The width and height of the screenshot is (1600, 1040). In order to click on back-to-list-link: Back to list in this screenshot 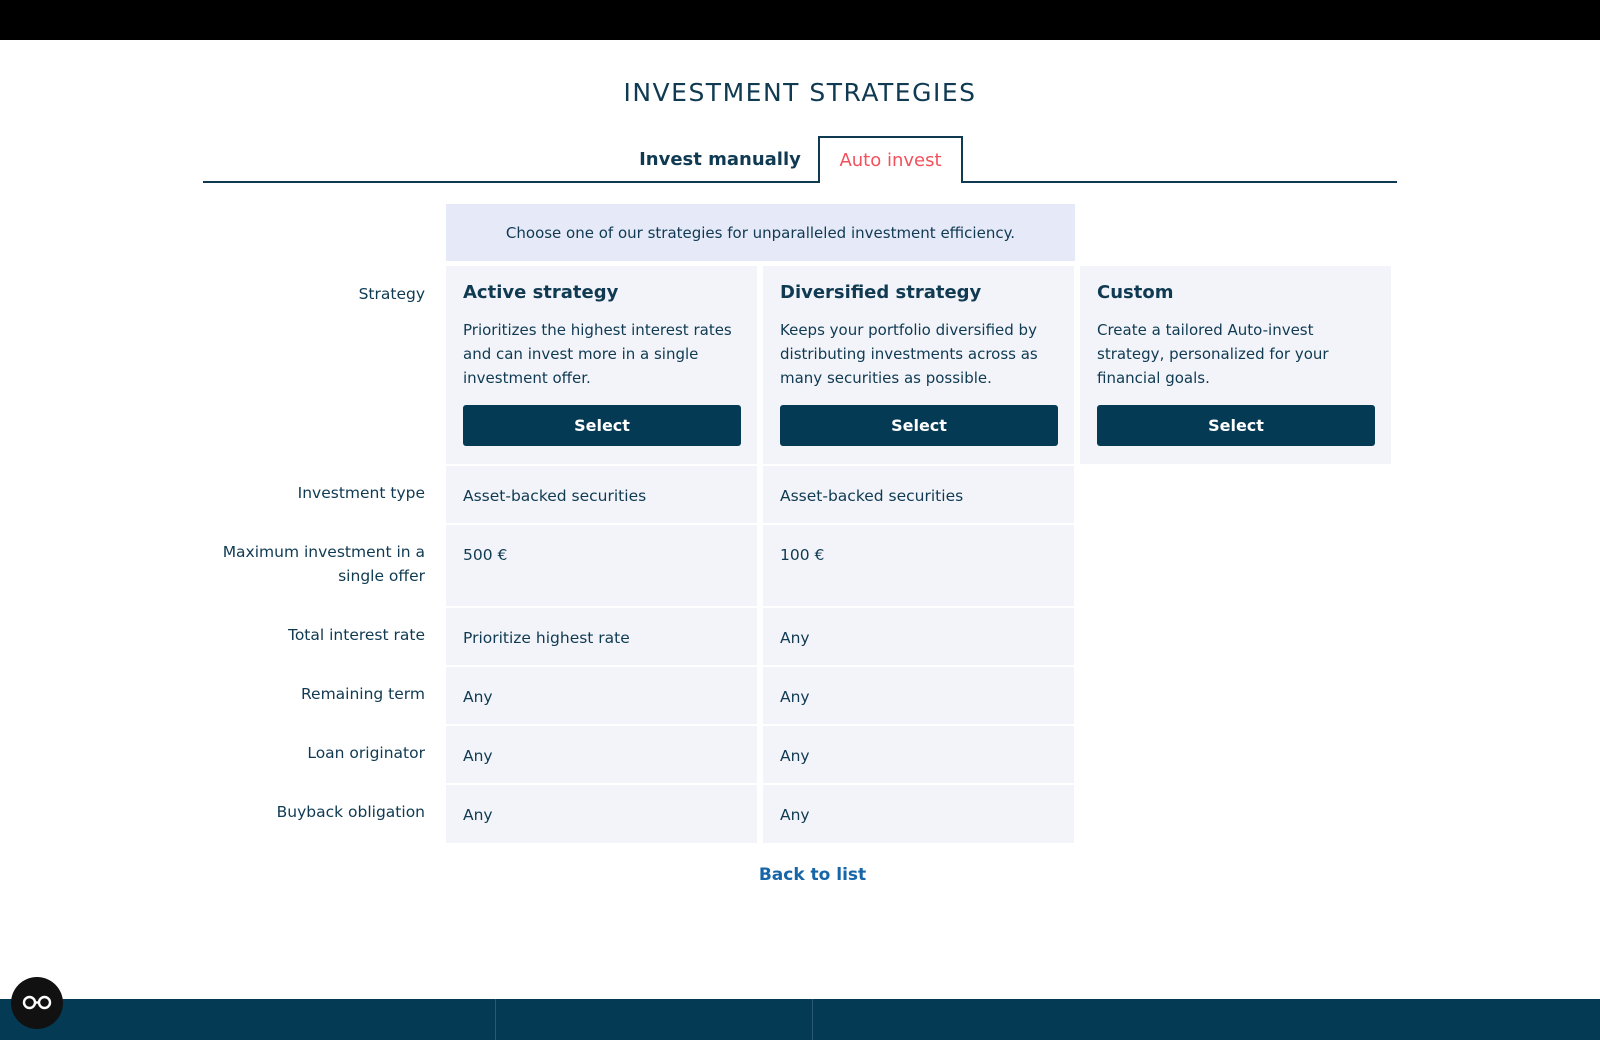, I will do `click(812, 875)`.